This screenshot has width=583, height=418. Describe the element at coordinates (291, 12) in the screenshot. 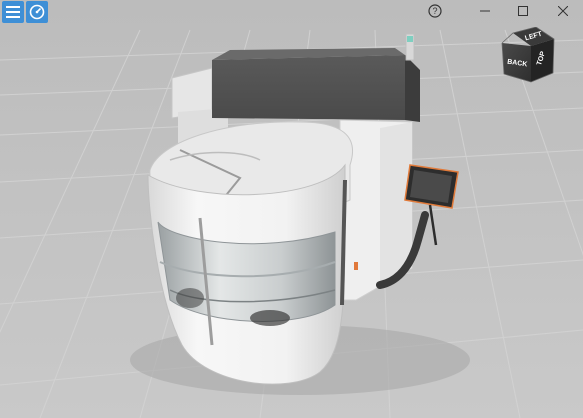

I see `title-bar: ?` at that location.